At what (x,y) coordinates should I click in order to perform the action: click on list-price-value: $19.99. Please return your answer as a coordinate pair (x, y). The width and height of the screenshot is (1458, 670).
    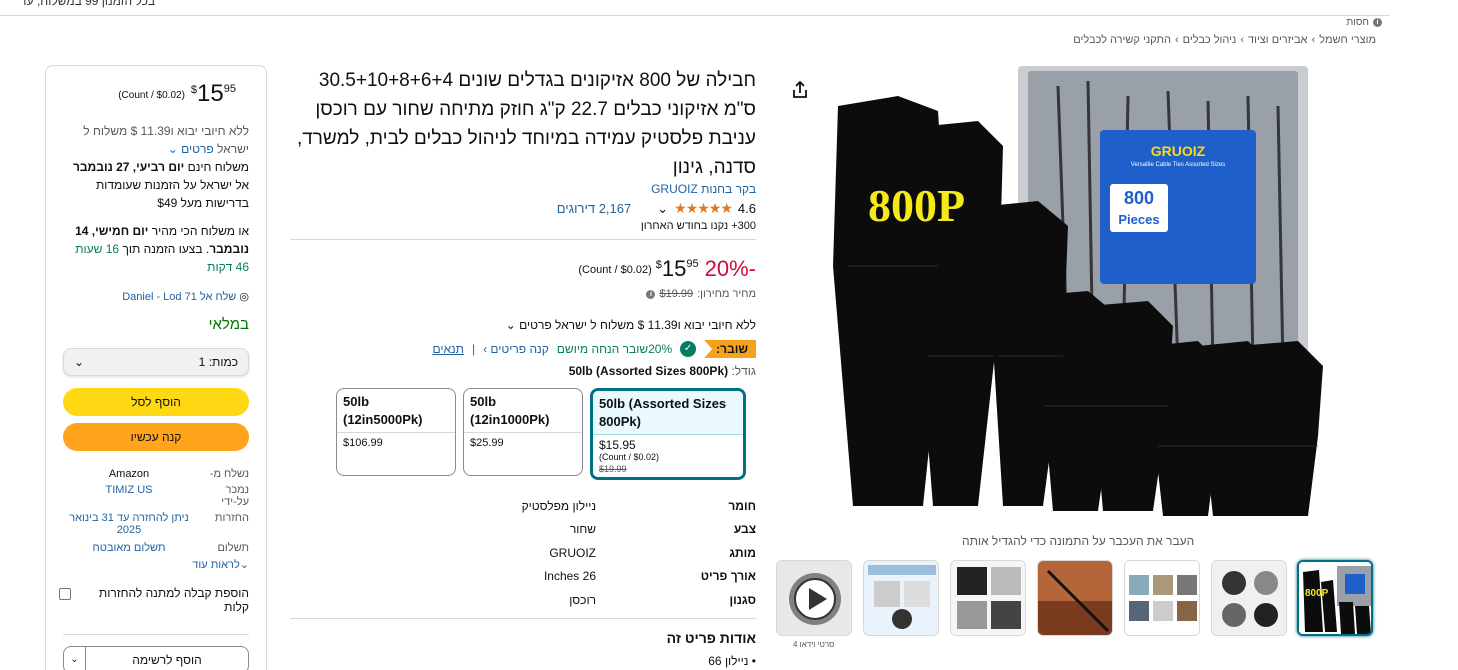
    Looking at the image, I should click on (676, 294).